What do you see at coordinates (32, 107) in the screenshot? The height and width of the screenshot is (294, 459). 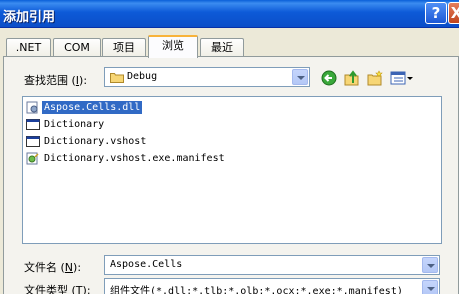 I see `dll-icon` at bounding box center [32, 107].